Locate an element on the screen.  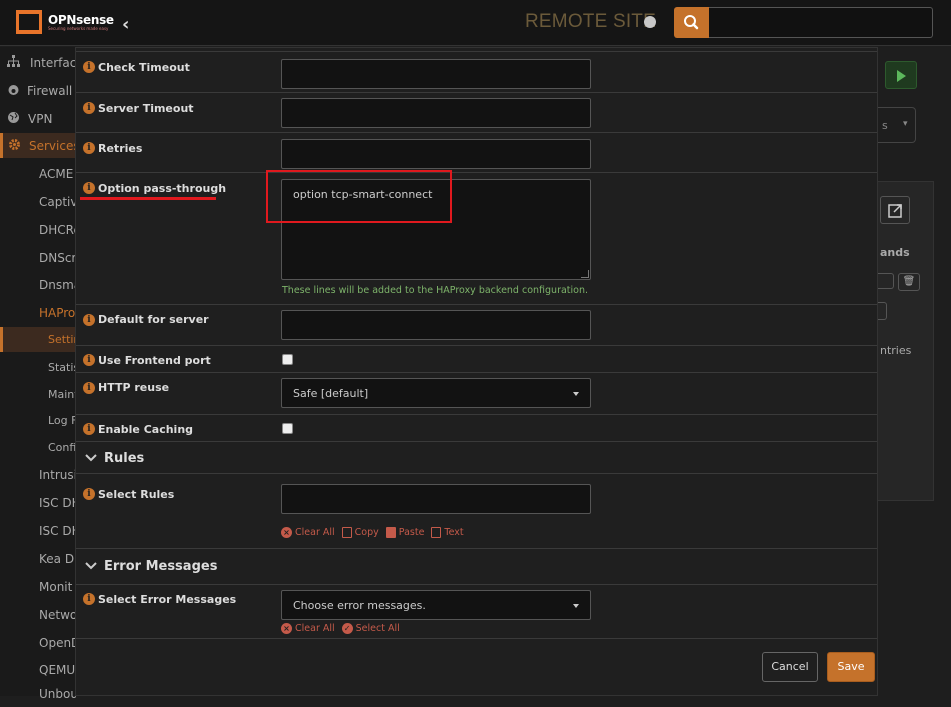
text-link: Text is located at coordinates (447, 532).